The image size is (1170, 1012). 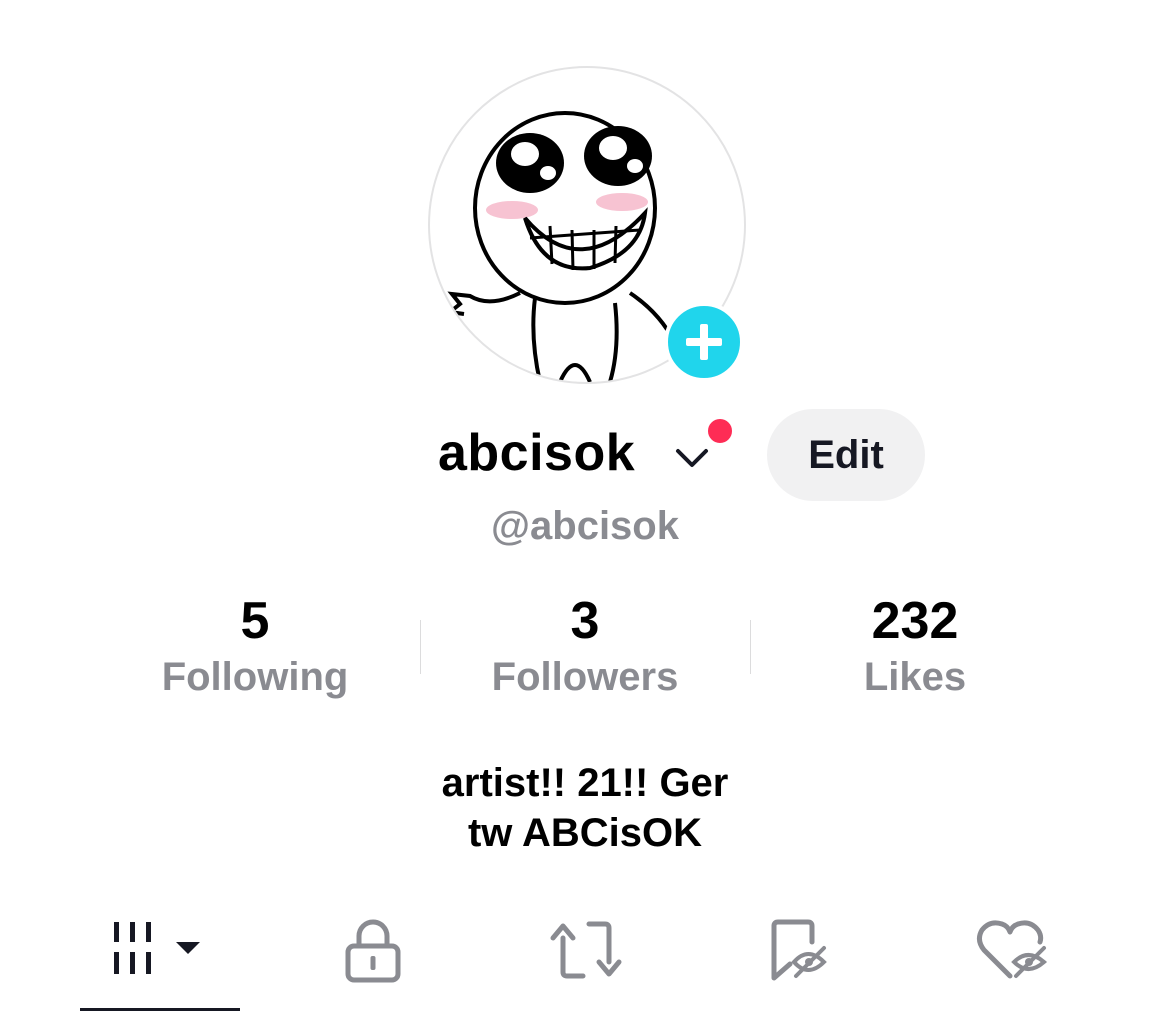 I want to click on add-avatar-button, so click(x=704, y=342).